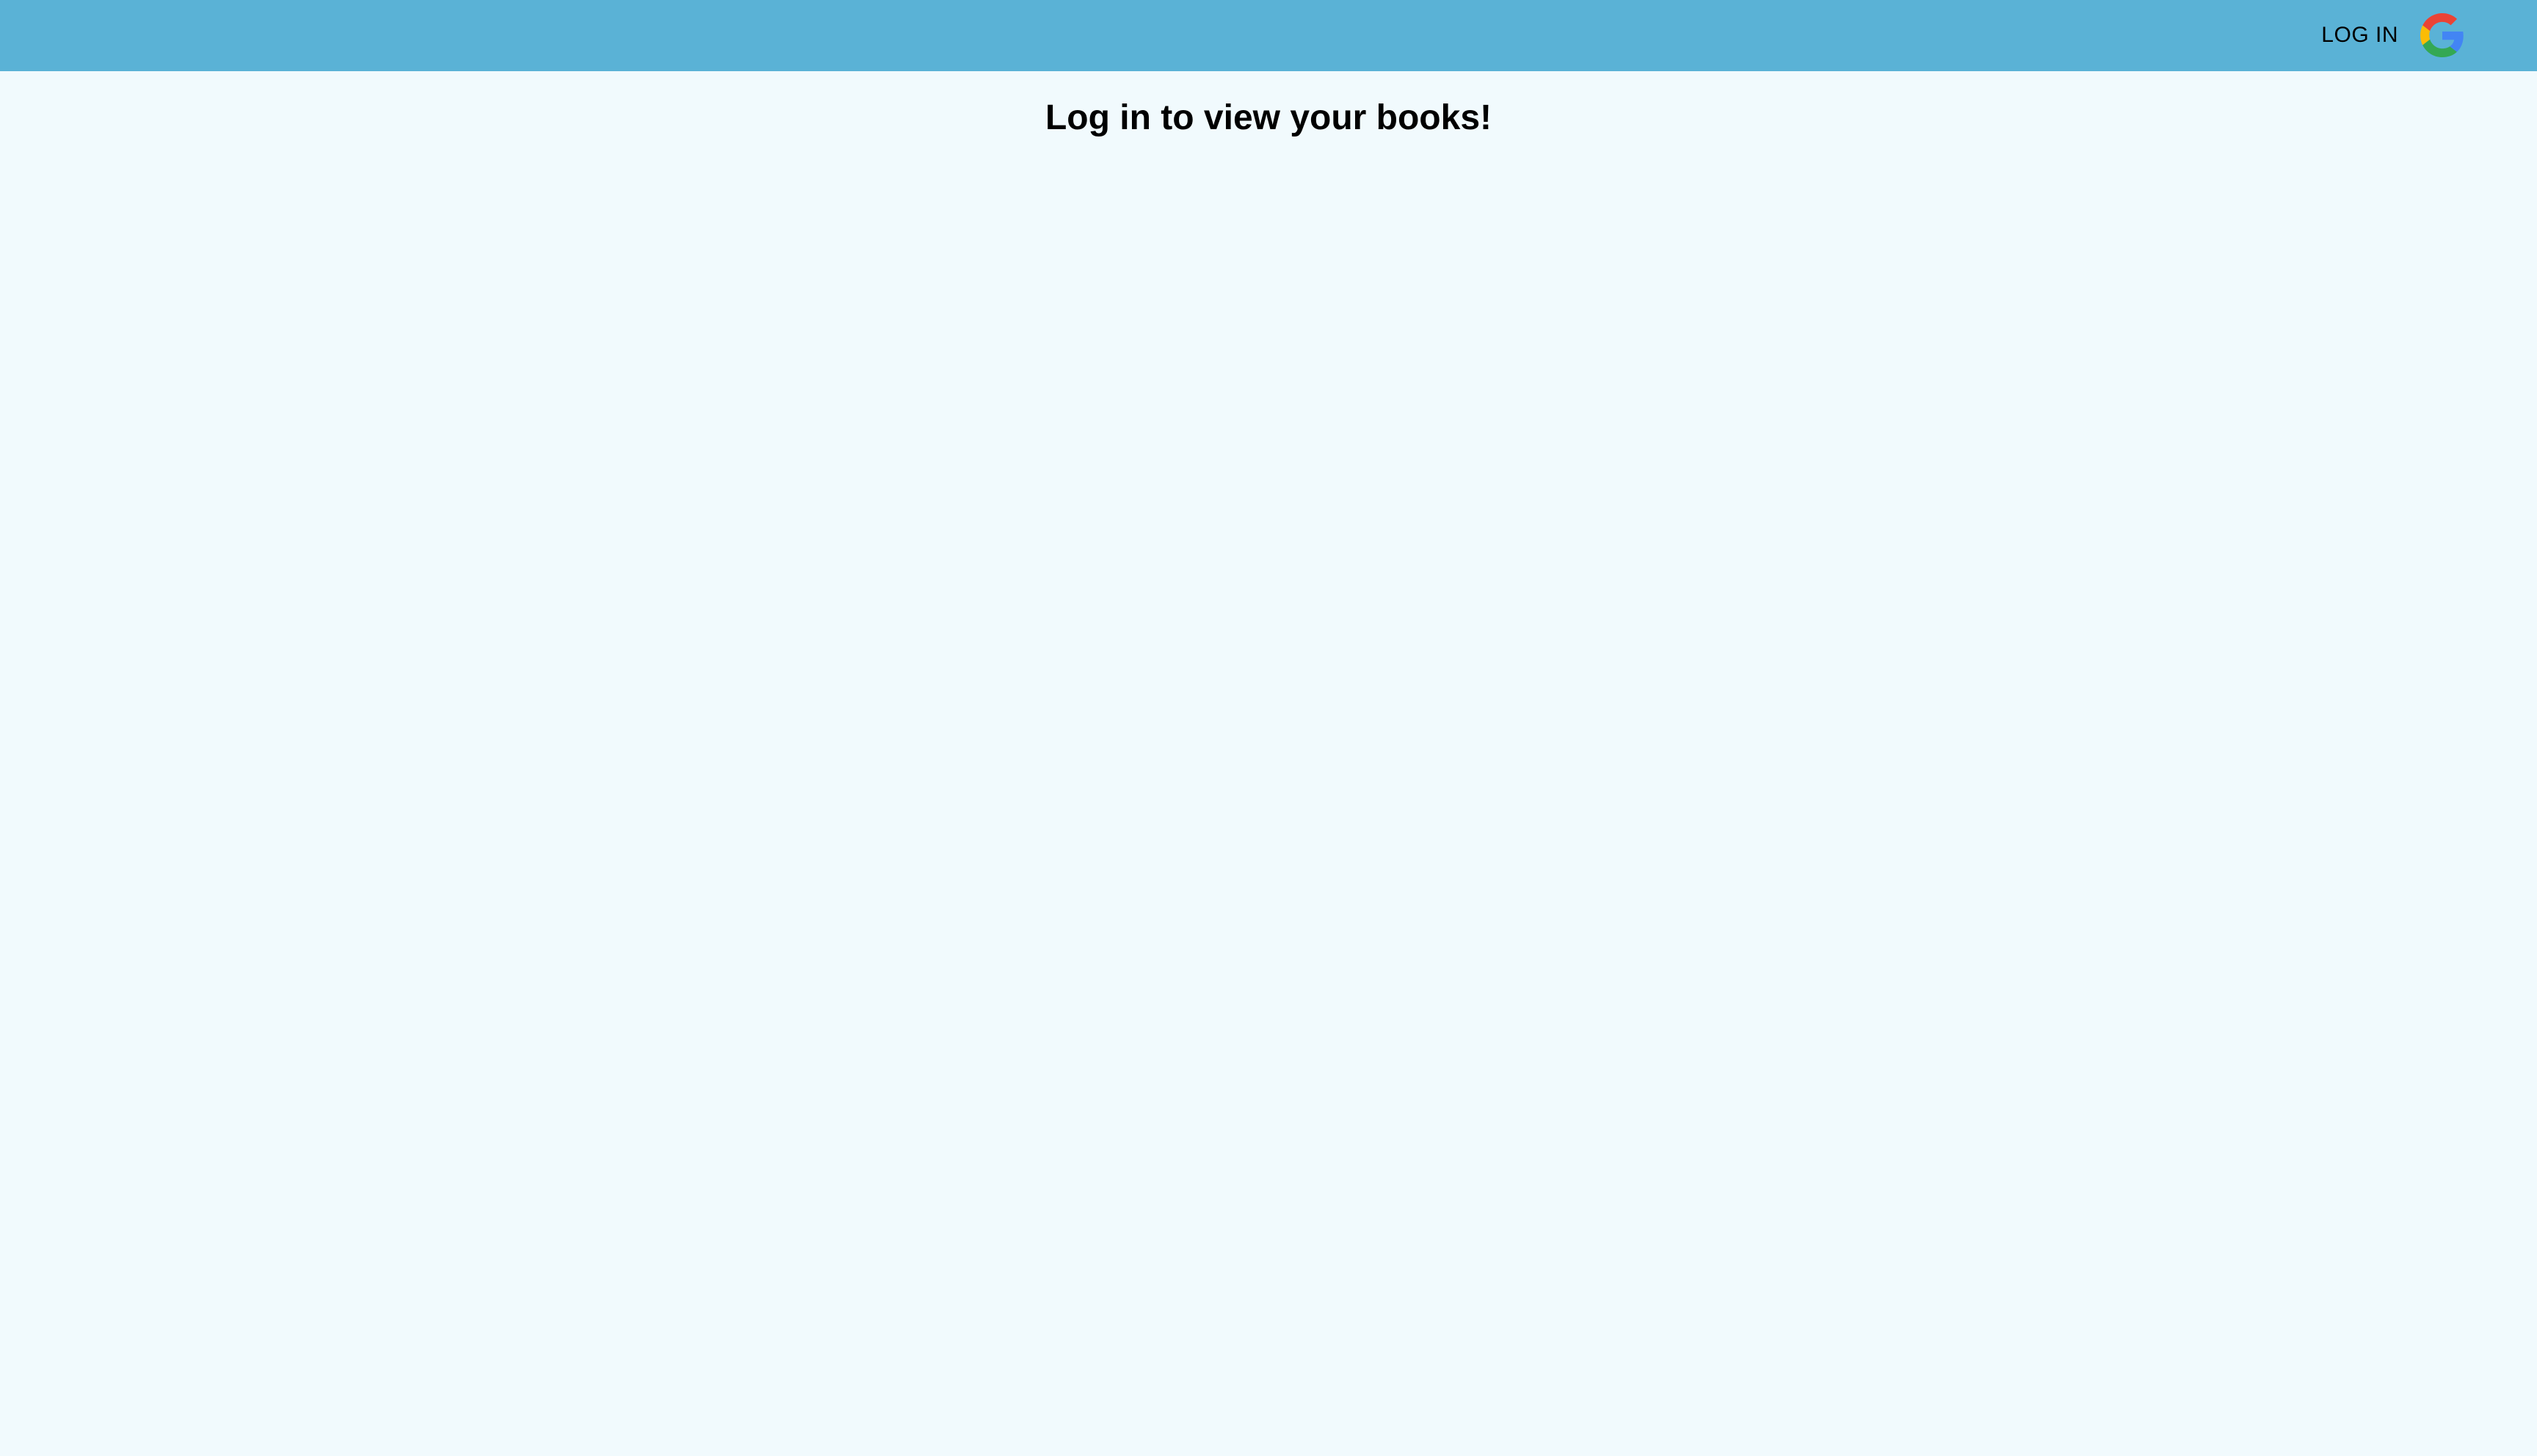 The width and height of the screenshot is (2537, 1456). What do you see at coordinates (2442, 35) in the screenshot?
I see `google-icon` at bounding box center [2442, 35].